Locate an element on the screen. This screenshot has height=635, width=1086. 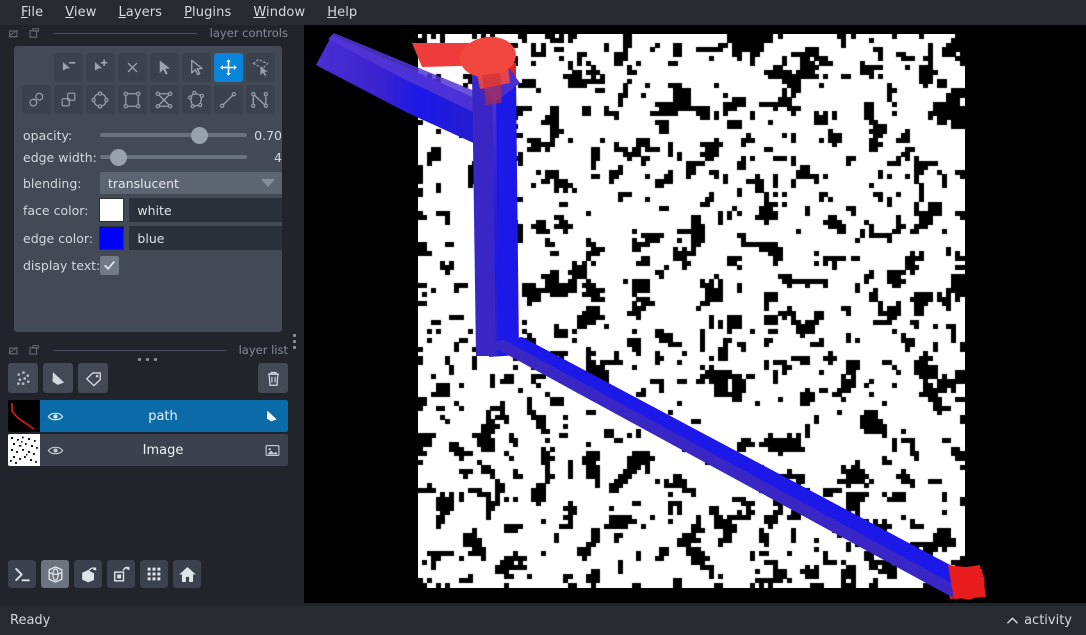
delete-shape-tool-button is located at coordinates (132, 67).